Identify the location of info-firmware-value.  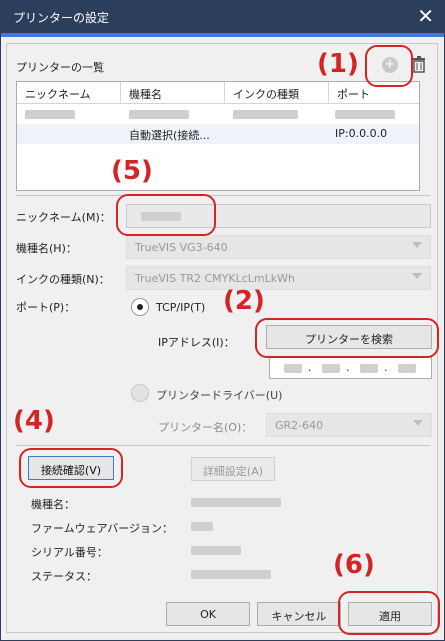
(202, 526).